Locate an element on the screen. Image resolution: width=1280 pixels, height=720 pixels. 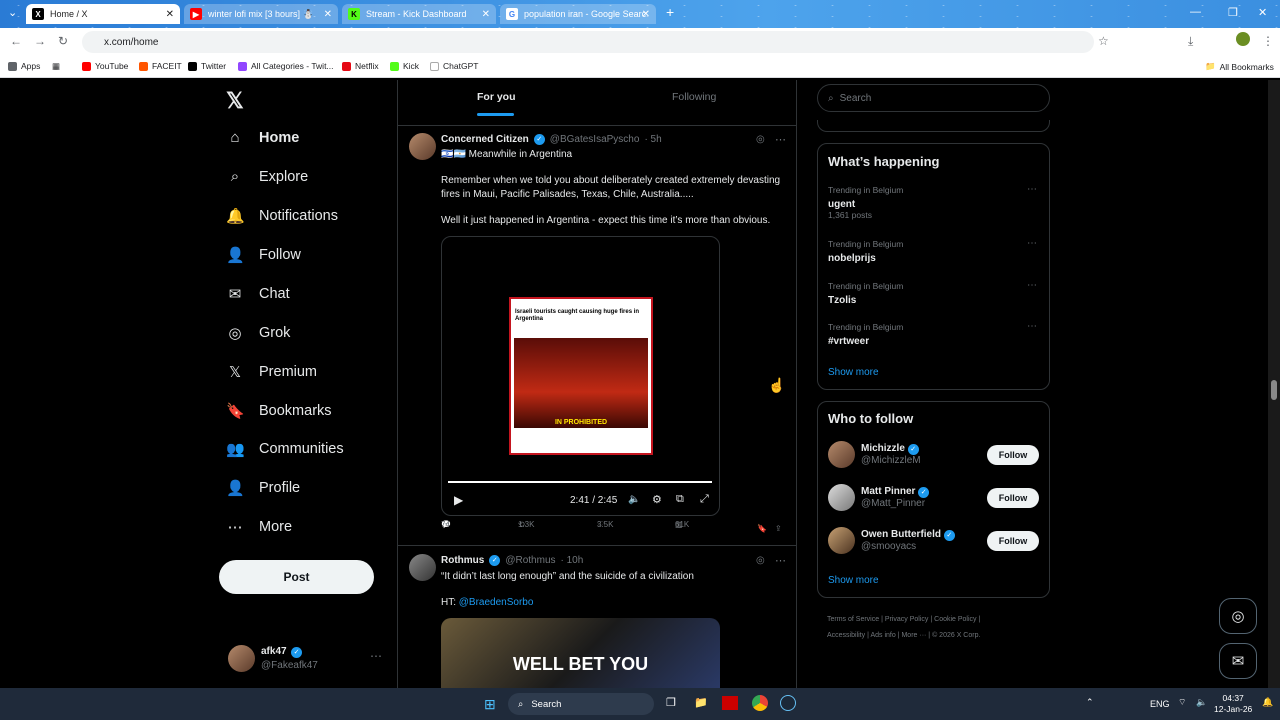
back-icon: ← is located at coordinates (16, 41).